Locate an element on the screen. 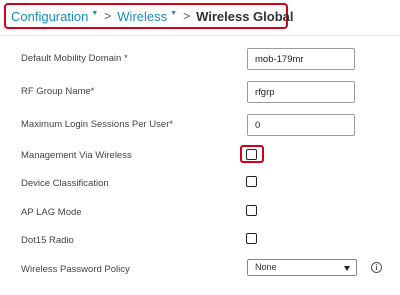  breadcrumb-wireless: Wireless is located at coordinates (142, 16).